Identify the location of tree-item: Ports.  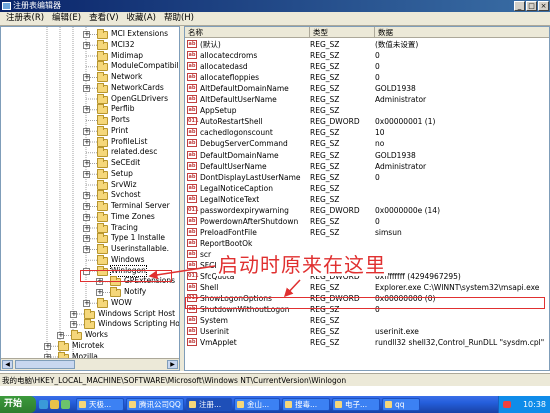
(90, 120).